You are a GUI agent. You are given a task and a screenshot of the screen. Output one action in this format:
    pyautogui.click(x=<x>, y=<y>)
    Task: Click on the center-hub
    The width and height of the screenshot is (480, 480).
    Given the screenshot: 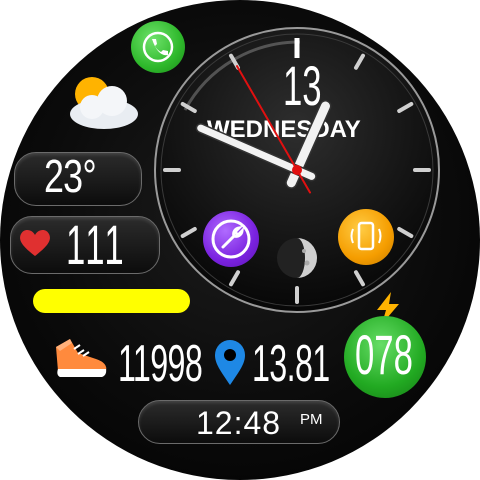 What is the action you would take?
    pyautogui.click(x=297, y=170)
    